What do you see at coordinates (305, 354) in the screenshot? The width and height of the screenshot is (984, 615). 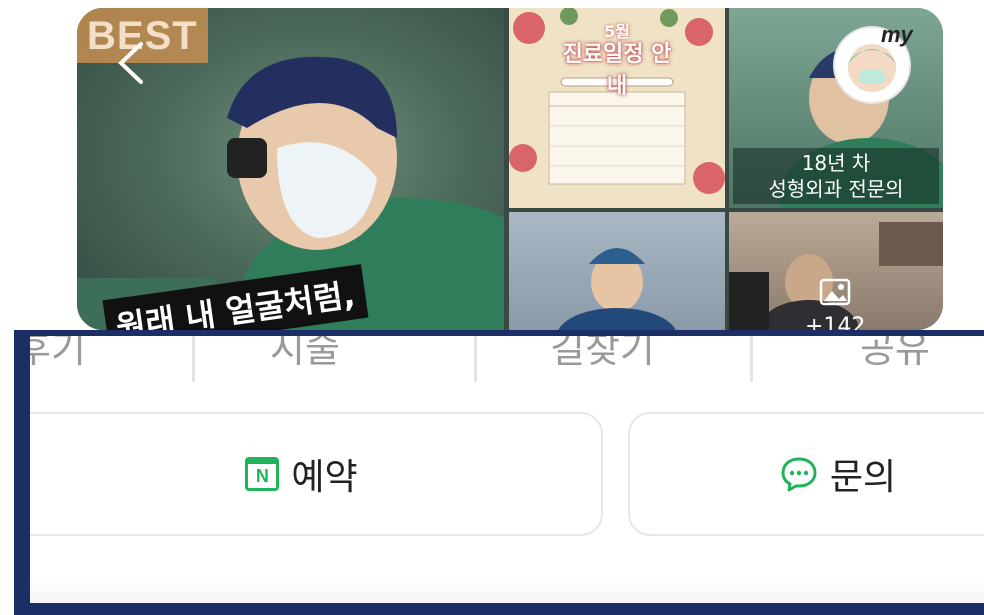 I see `tab-procedures: 시술` at bounding box center [305, 354].